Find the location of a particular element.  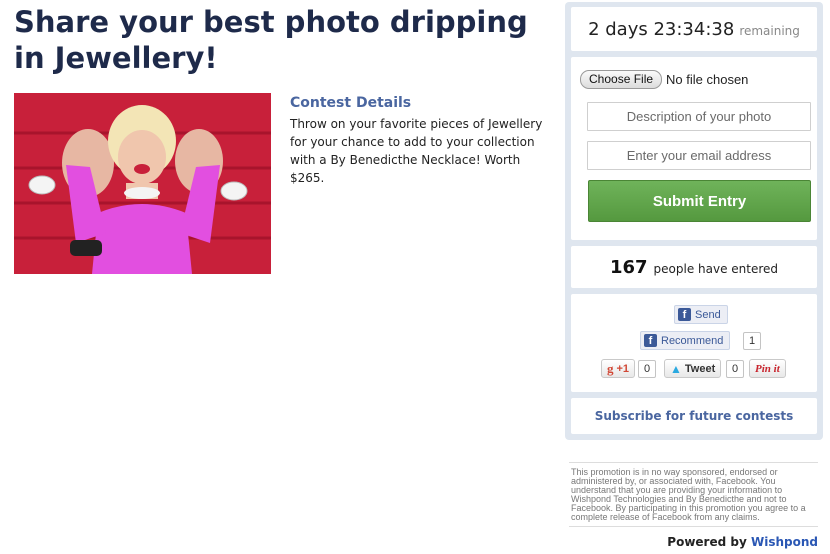

google-plus-one-button: g +1 is located at coordinates (618, 368).